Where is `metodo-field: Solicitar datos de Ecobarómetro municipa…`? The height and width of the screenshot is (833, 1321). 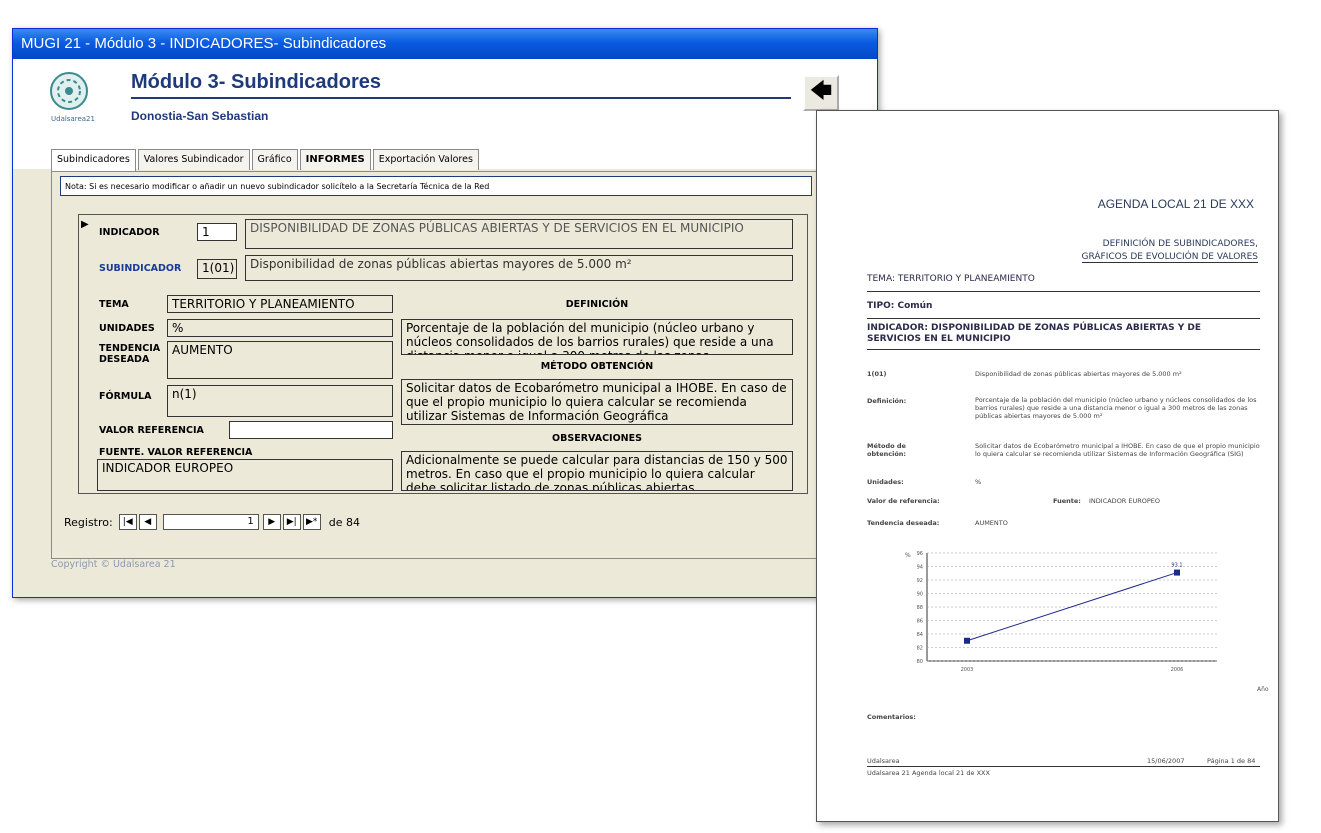
metodo-field: Solicitar datos de Ecobarómetro municipa… is located at coordinates (597, 402).